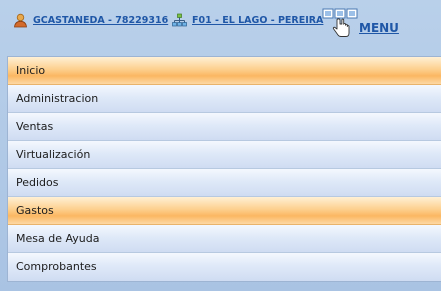  Describe the element at coordinates (258, 20) in the screenshot. I see `branch-link-label: F01 - EL LAGO - PEREIRA` at that location.